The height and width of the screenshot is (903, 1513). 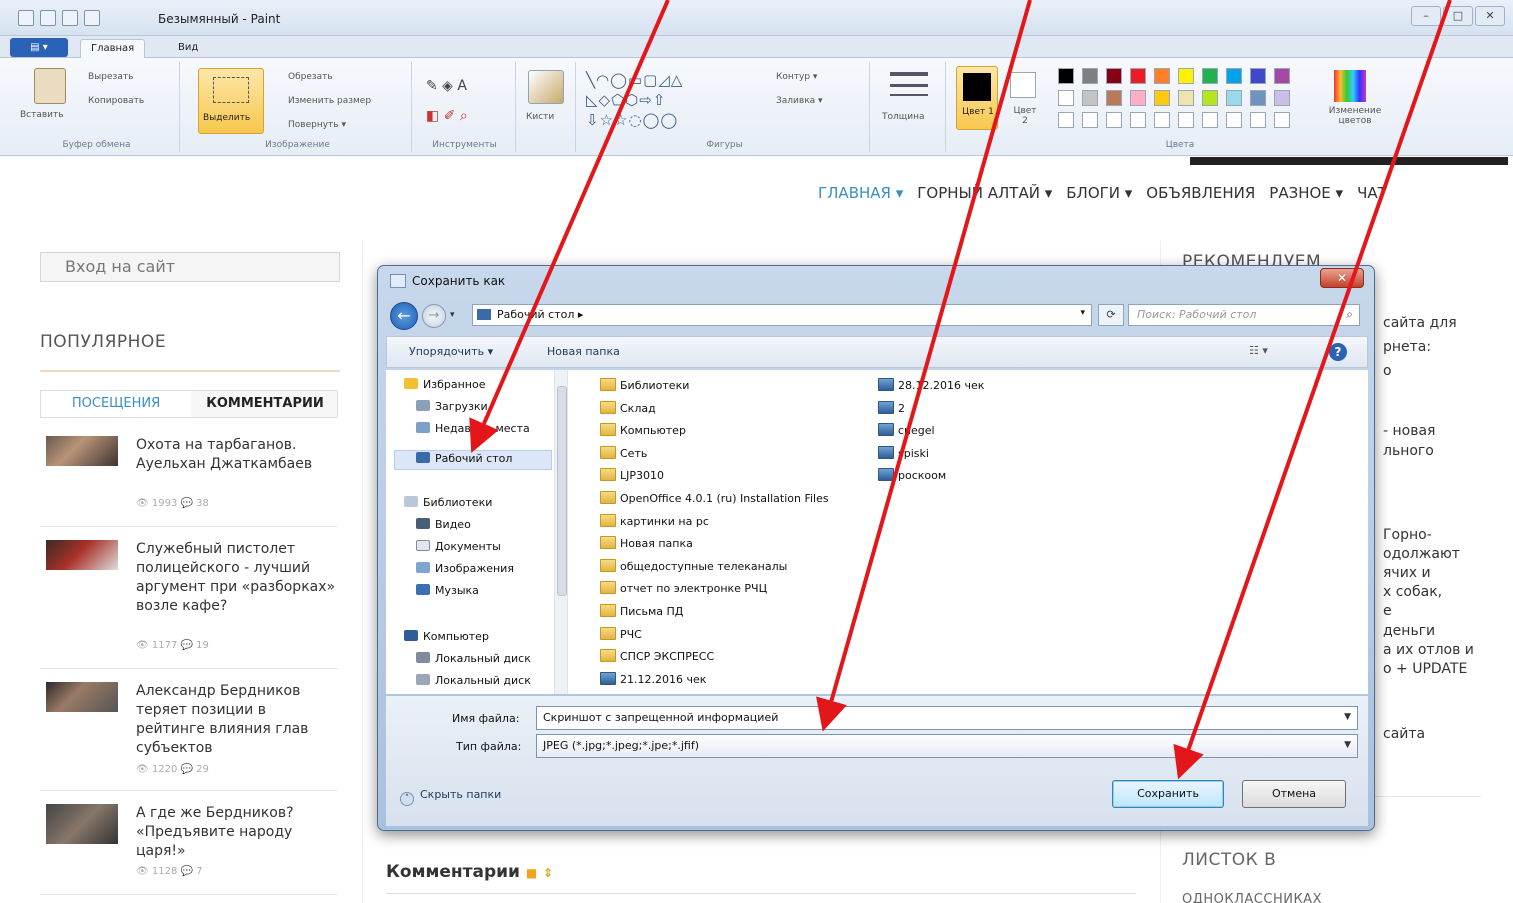 I want to click on resize-button: Изменить размер, so click(x=329, y=101).